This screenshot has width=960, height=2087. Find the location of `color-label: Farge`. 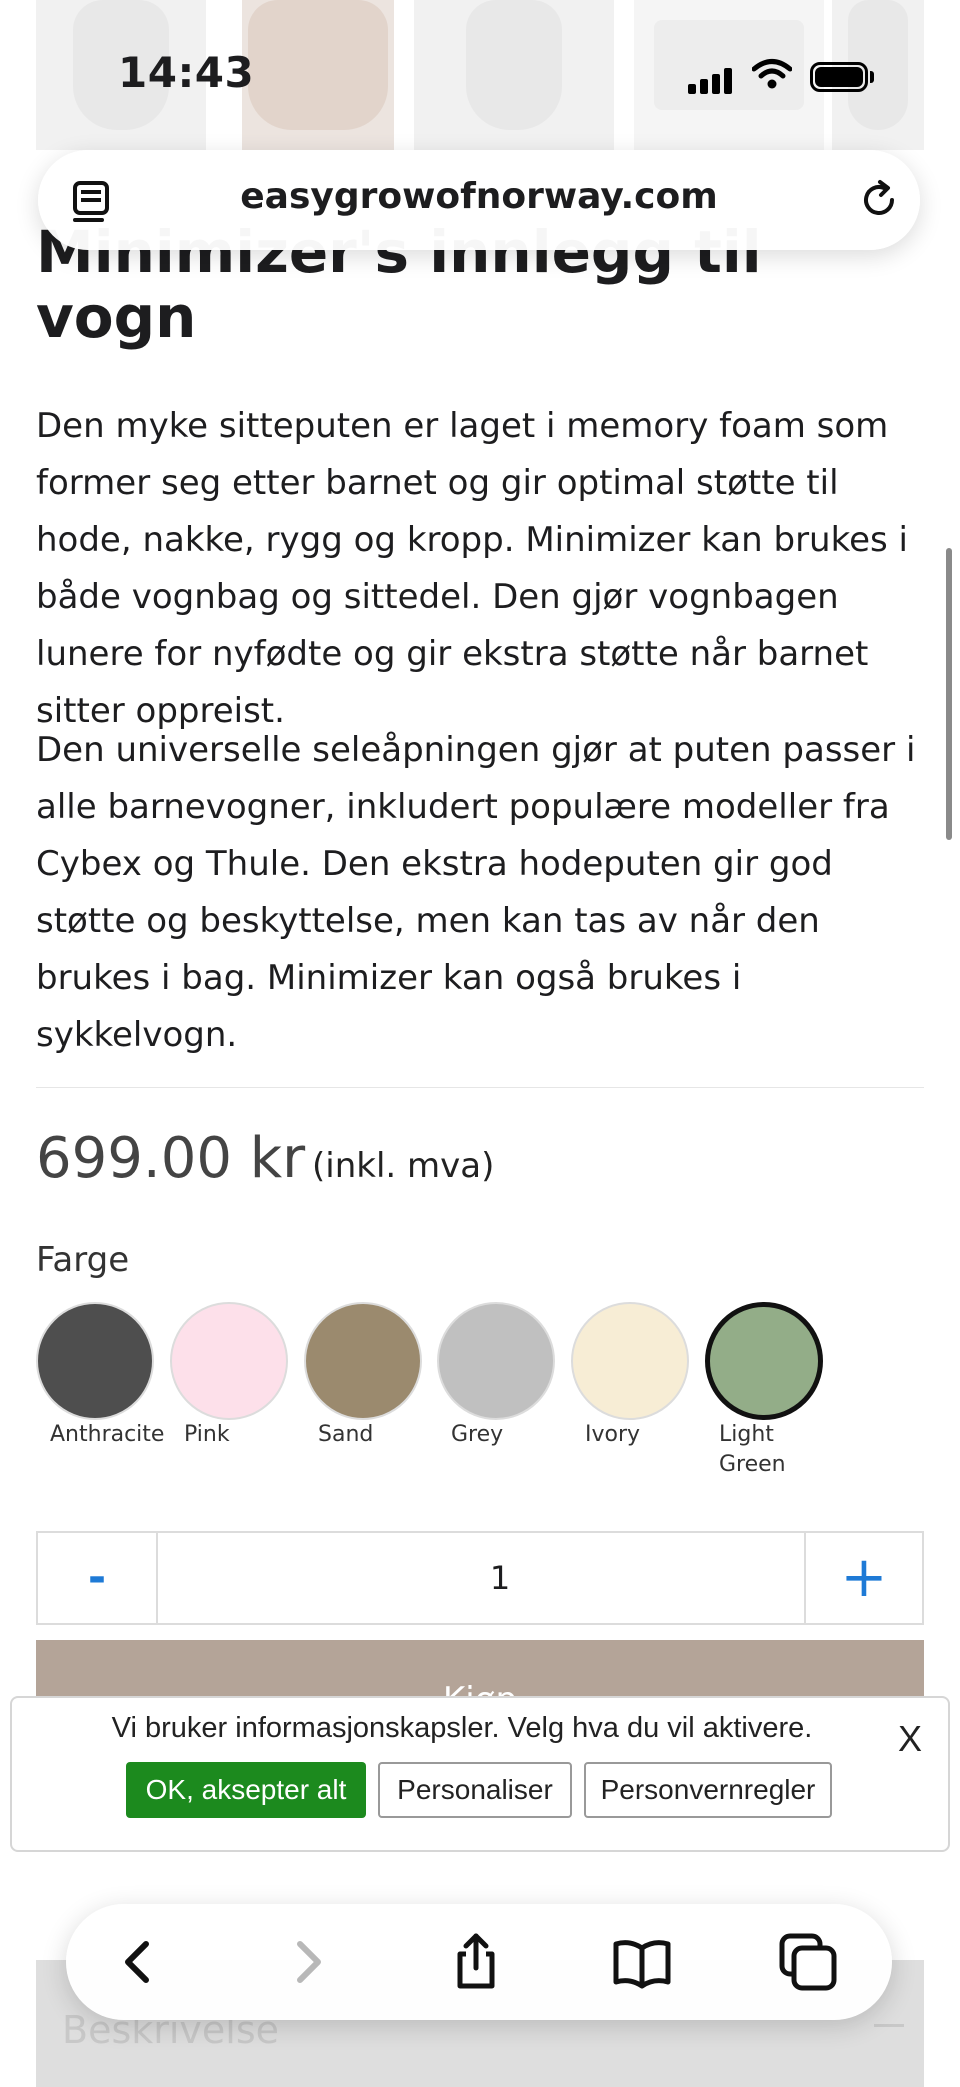

color-label: Farge is located at coordinates (83, 1260).